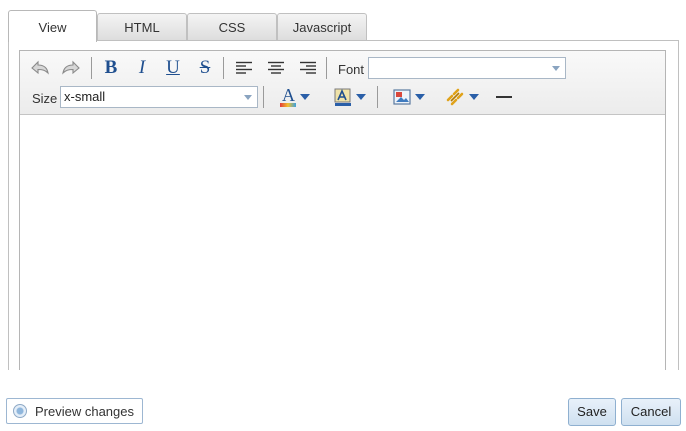 The image size is (686, 431). I want to click on redo-icon, so click(71, 67).